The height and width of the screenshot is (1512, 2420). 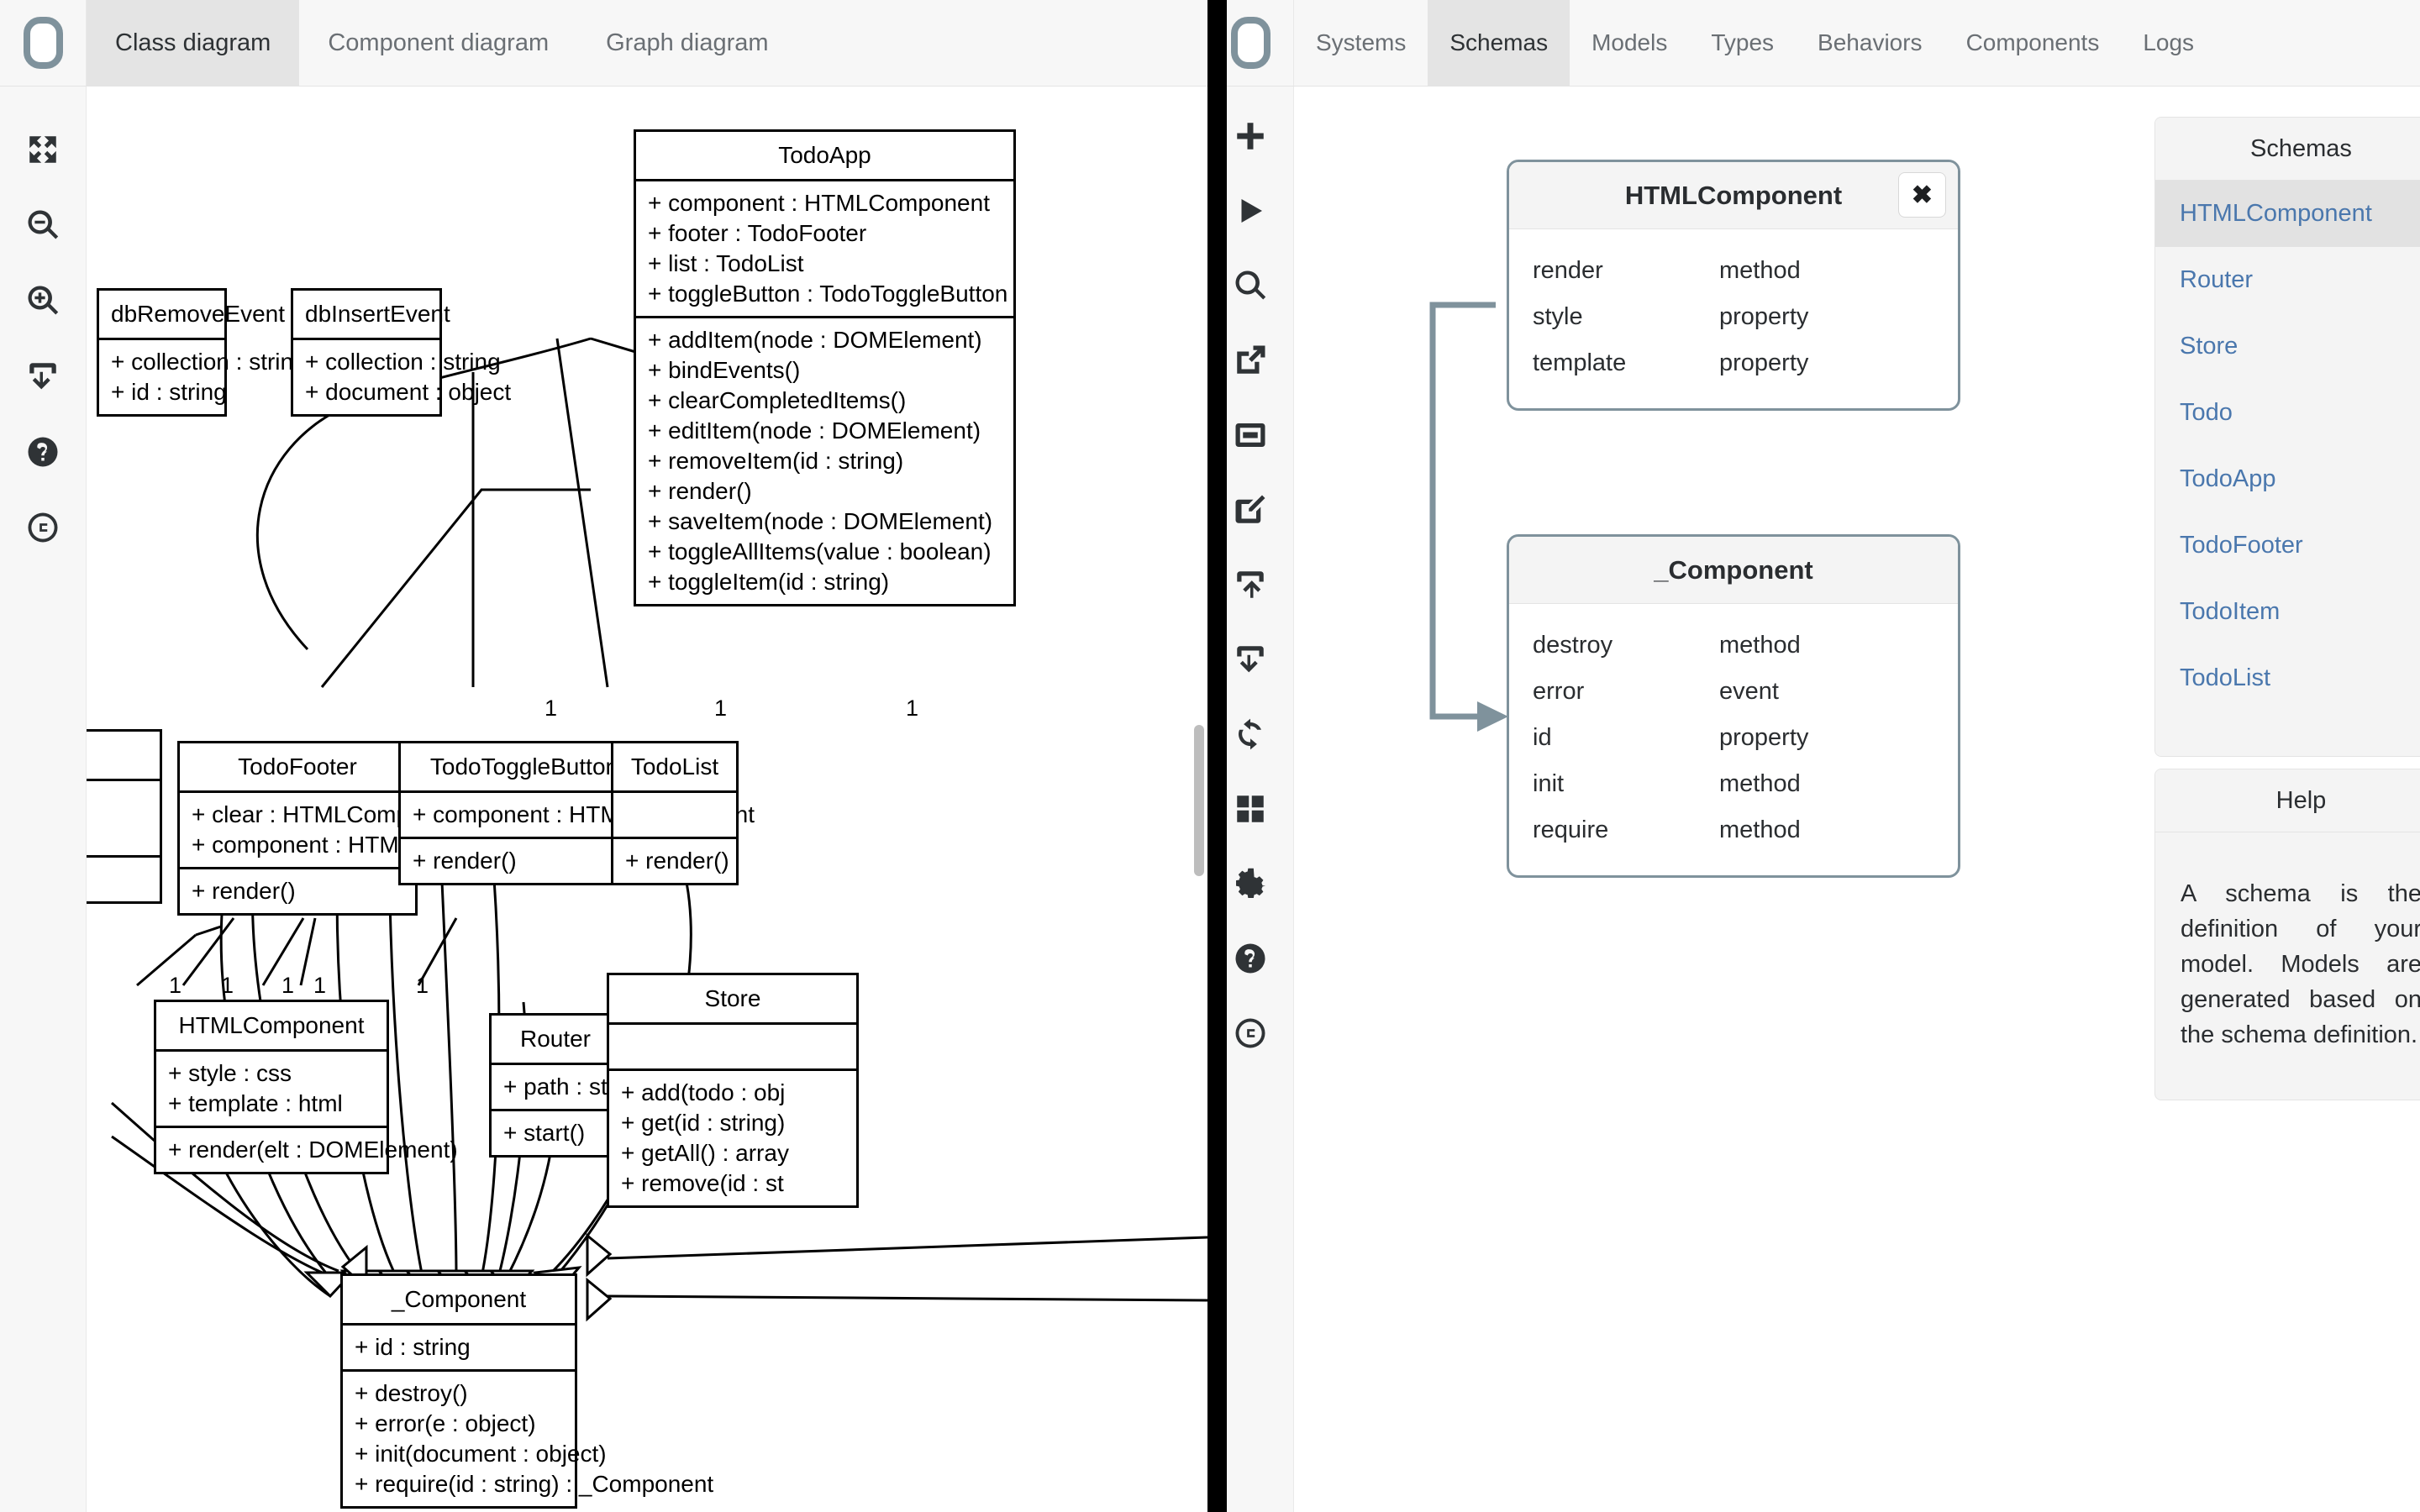 I want to click on card-title: _Component, so click(x=1734, y=569).